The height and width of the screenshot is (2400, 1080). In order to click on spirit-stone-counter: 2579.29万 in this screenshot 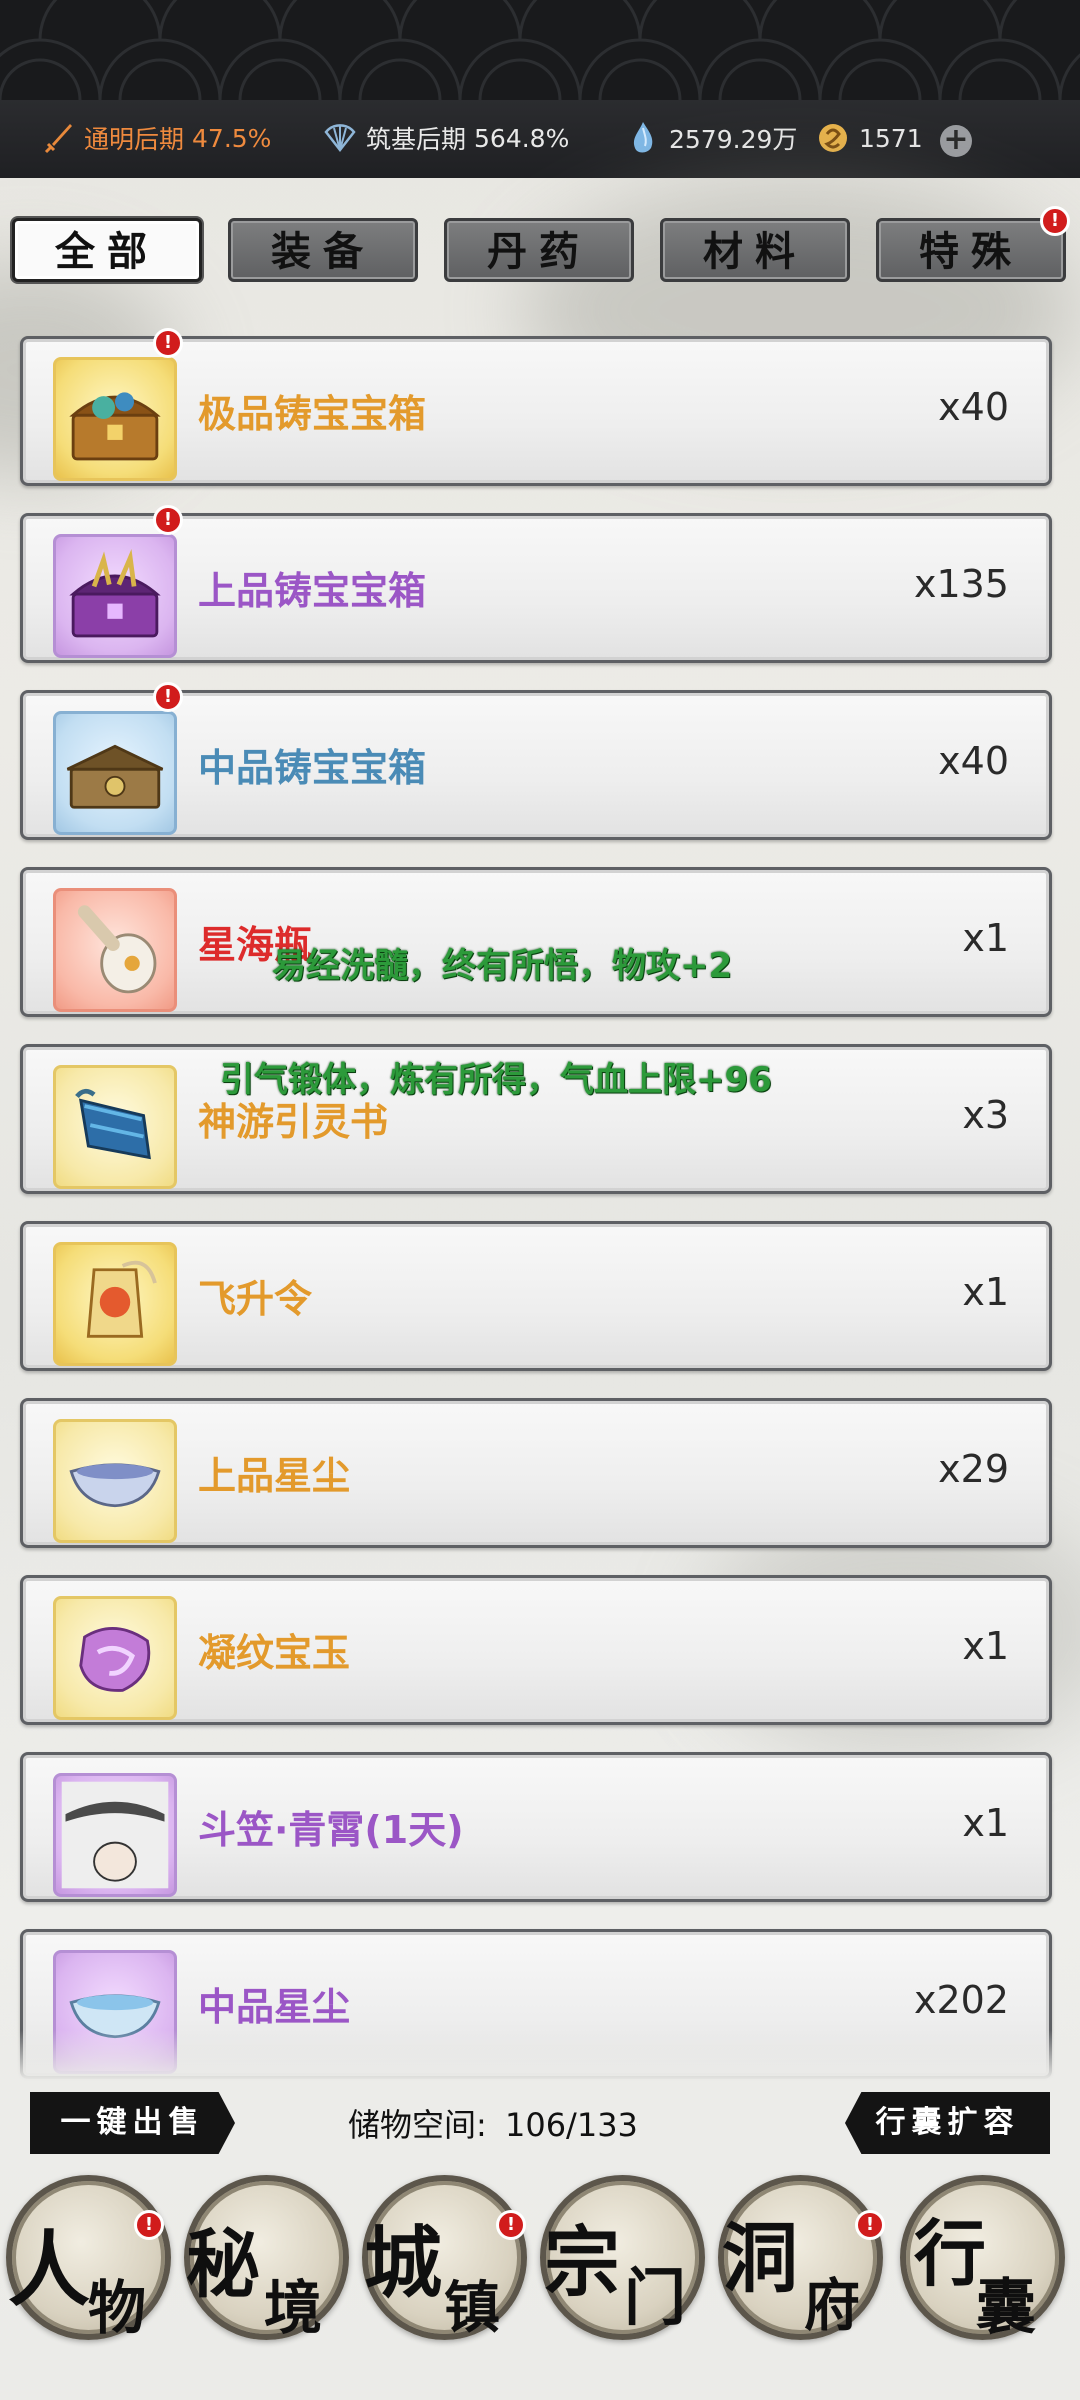, I will do `click(711, 138)`.